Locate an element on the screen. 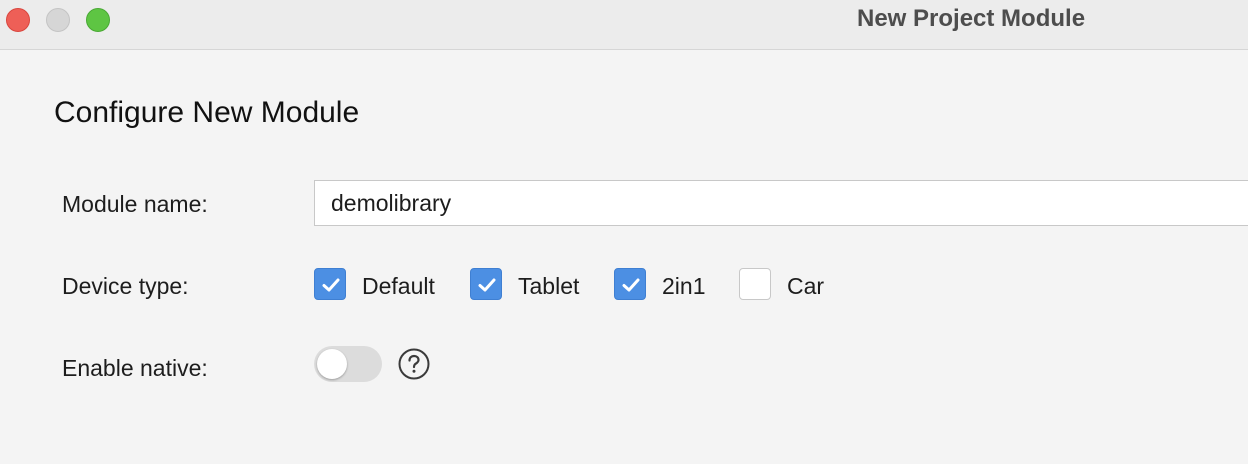  title-bar: New Project Module is located at coordinates (624, 25).